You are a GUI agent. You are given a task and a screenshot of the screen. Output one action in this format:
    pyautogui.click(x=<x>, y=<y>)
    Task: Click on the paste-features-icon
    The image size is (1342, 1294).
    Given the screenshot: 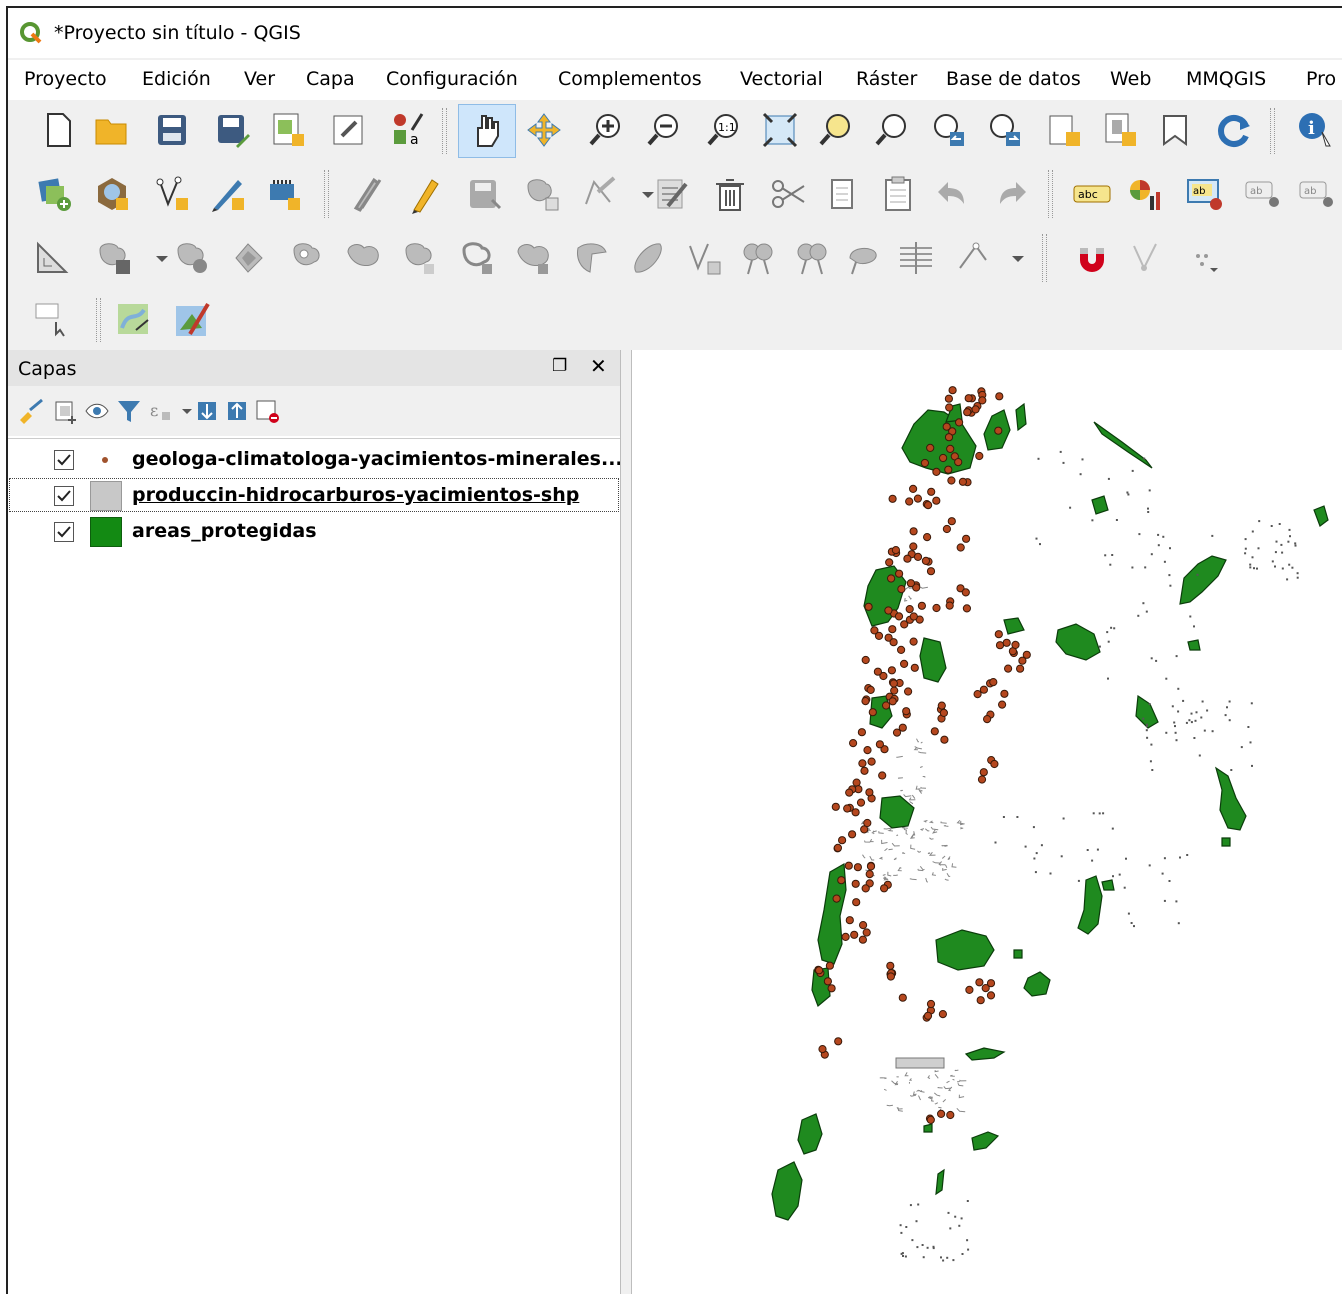 What is the action you would take?
    pyautogui.click(x=898, y=194)
    